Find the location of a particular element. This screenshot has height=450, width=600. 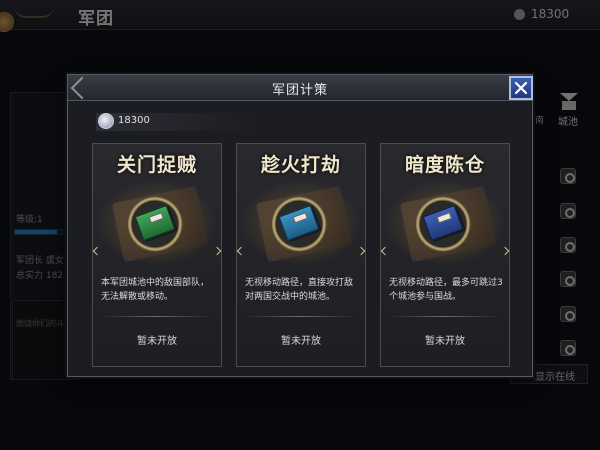

close-button is located at coordinates (521, 88).